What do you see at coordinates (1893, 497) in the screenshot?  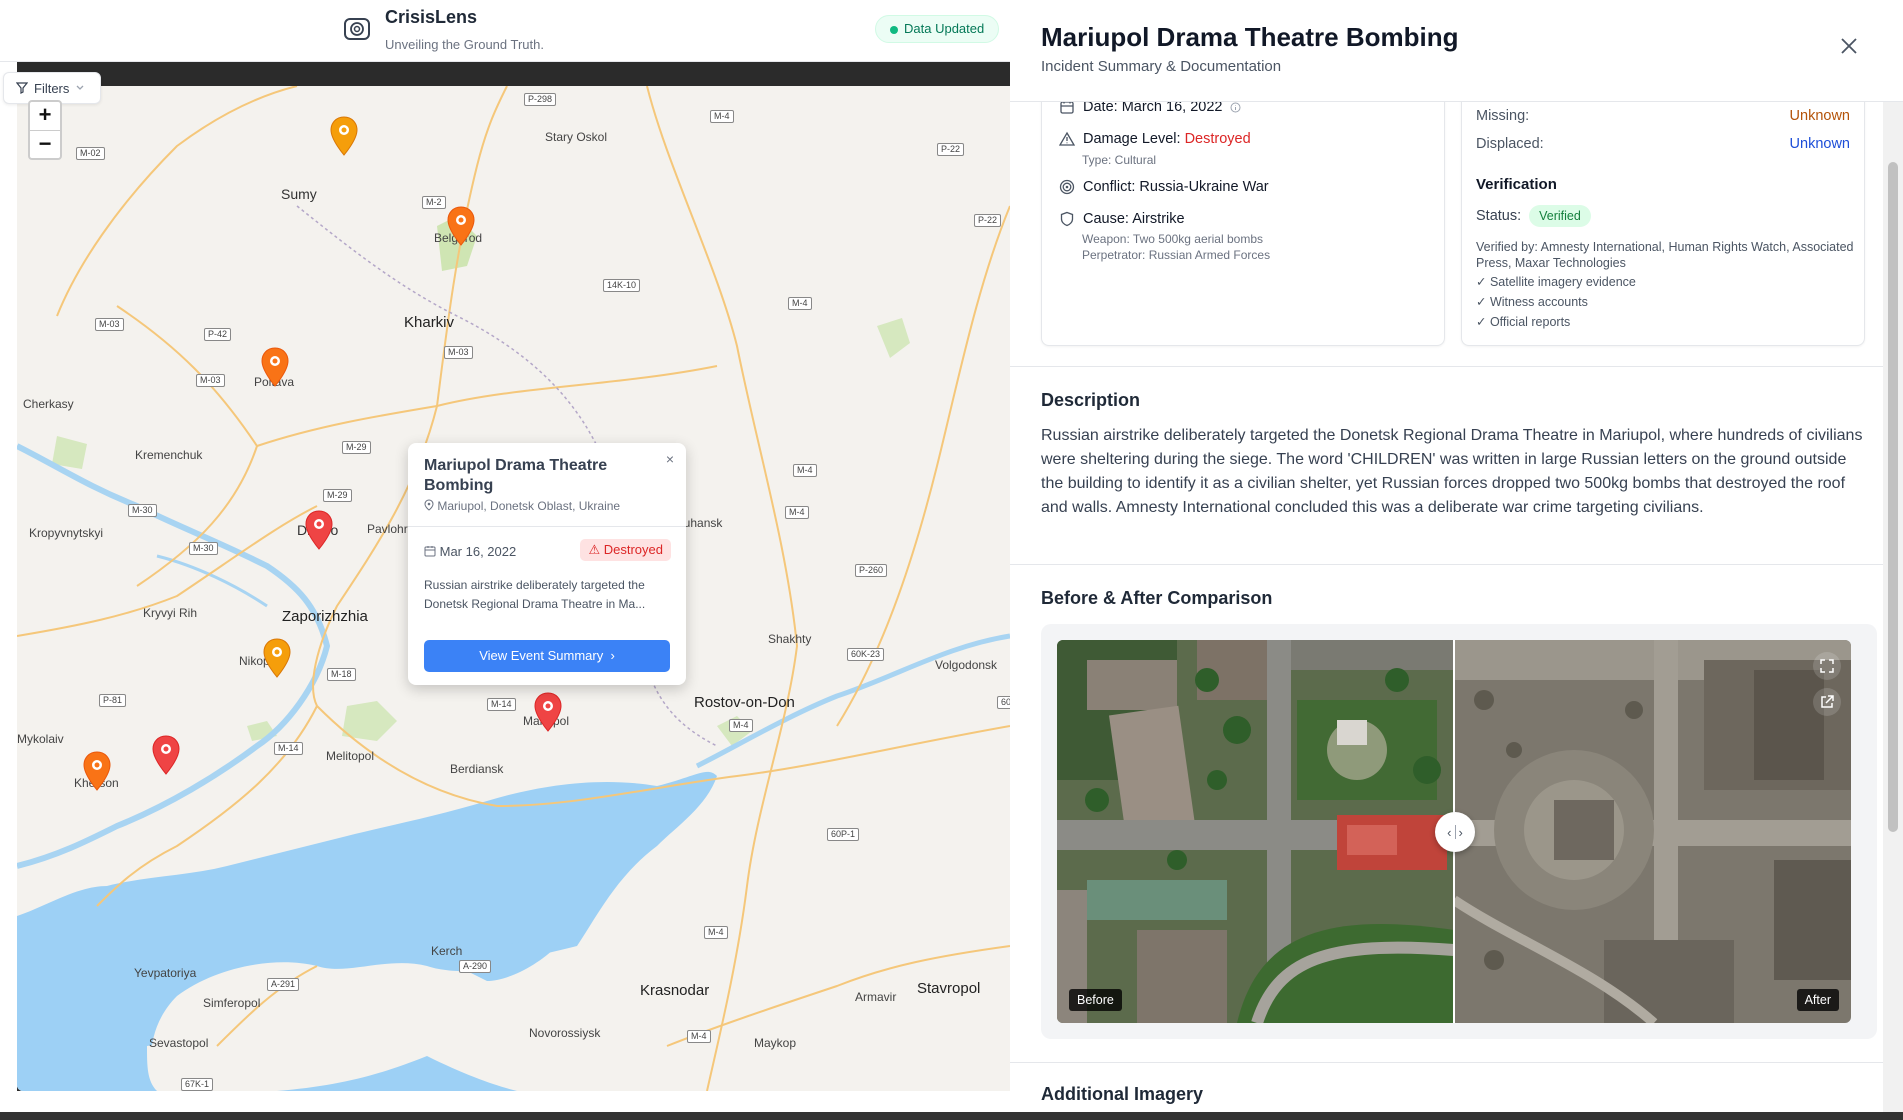 I see `scrollbar-thumb` at bounding box center [1893, 497].